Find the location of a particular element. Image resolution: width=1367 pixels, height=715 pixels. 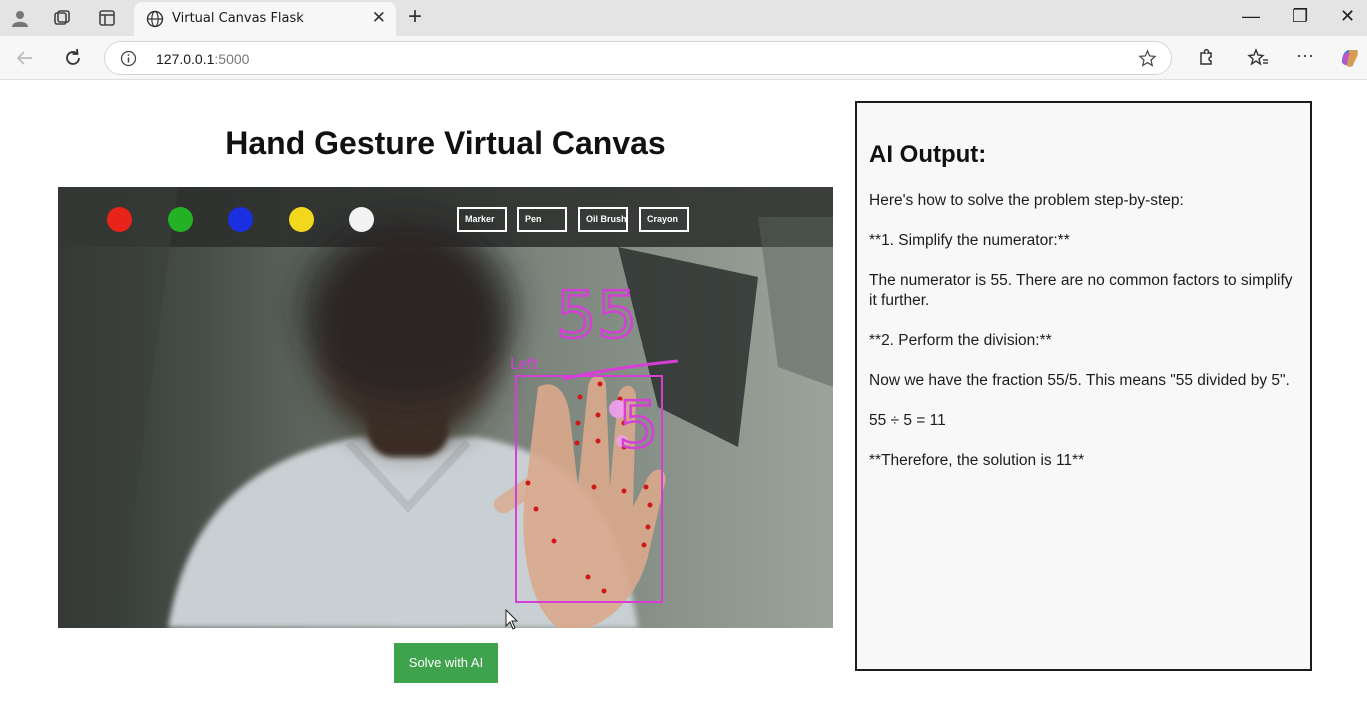

color-swatch-red is located at coordinates (119, 219).